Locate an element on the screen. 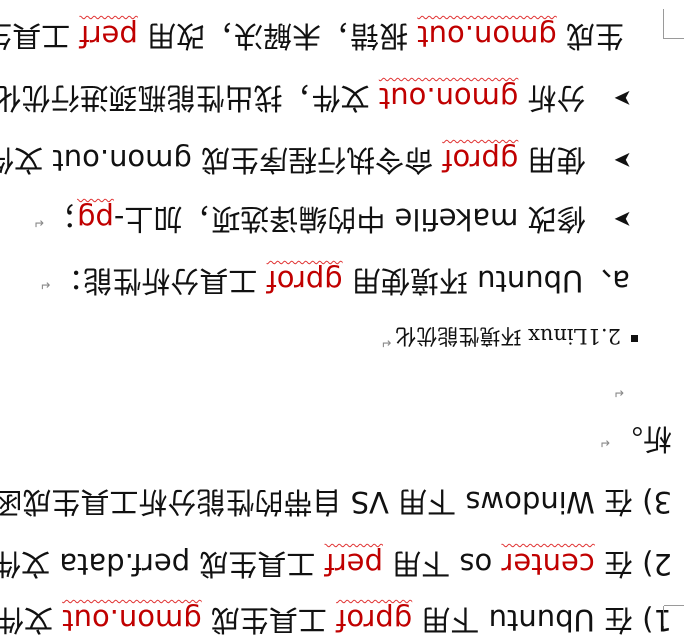  line-1-term-gprof: gprof is located at coordinates (374, 620).